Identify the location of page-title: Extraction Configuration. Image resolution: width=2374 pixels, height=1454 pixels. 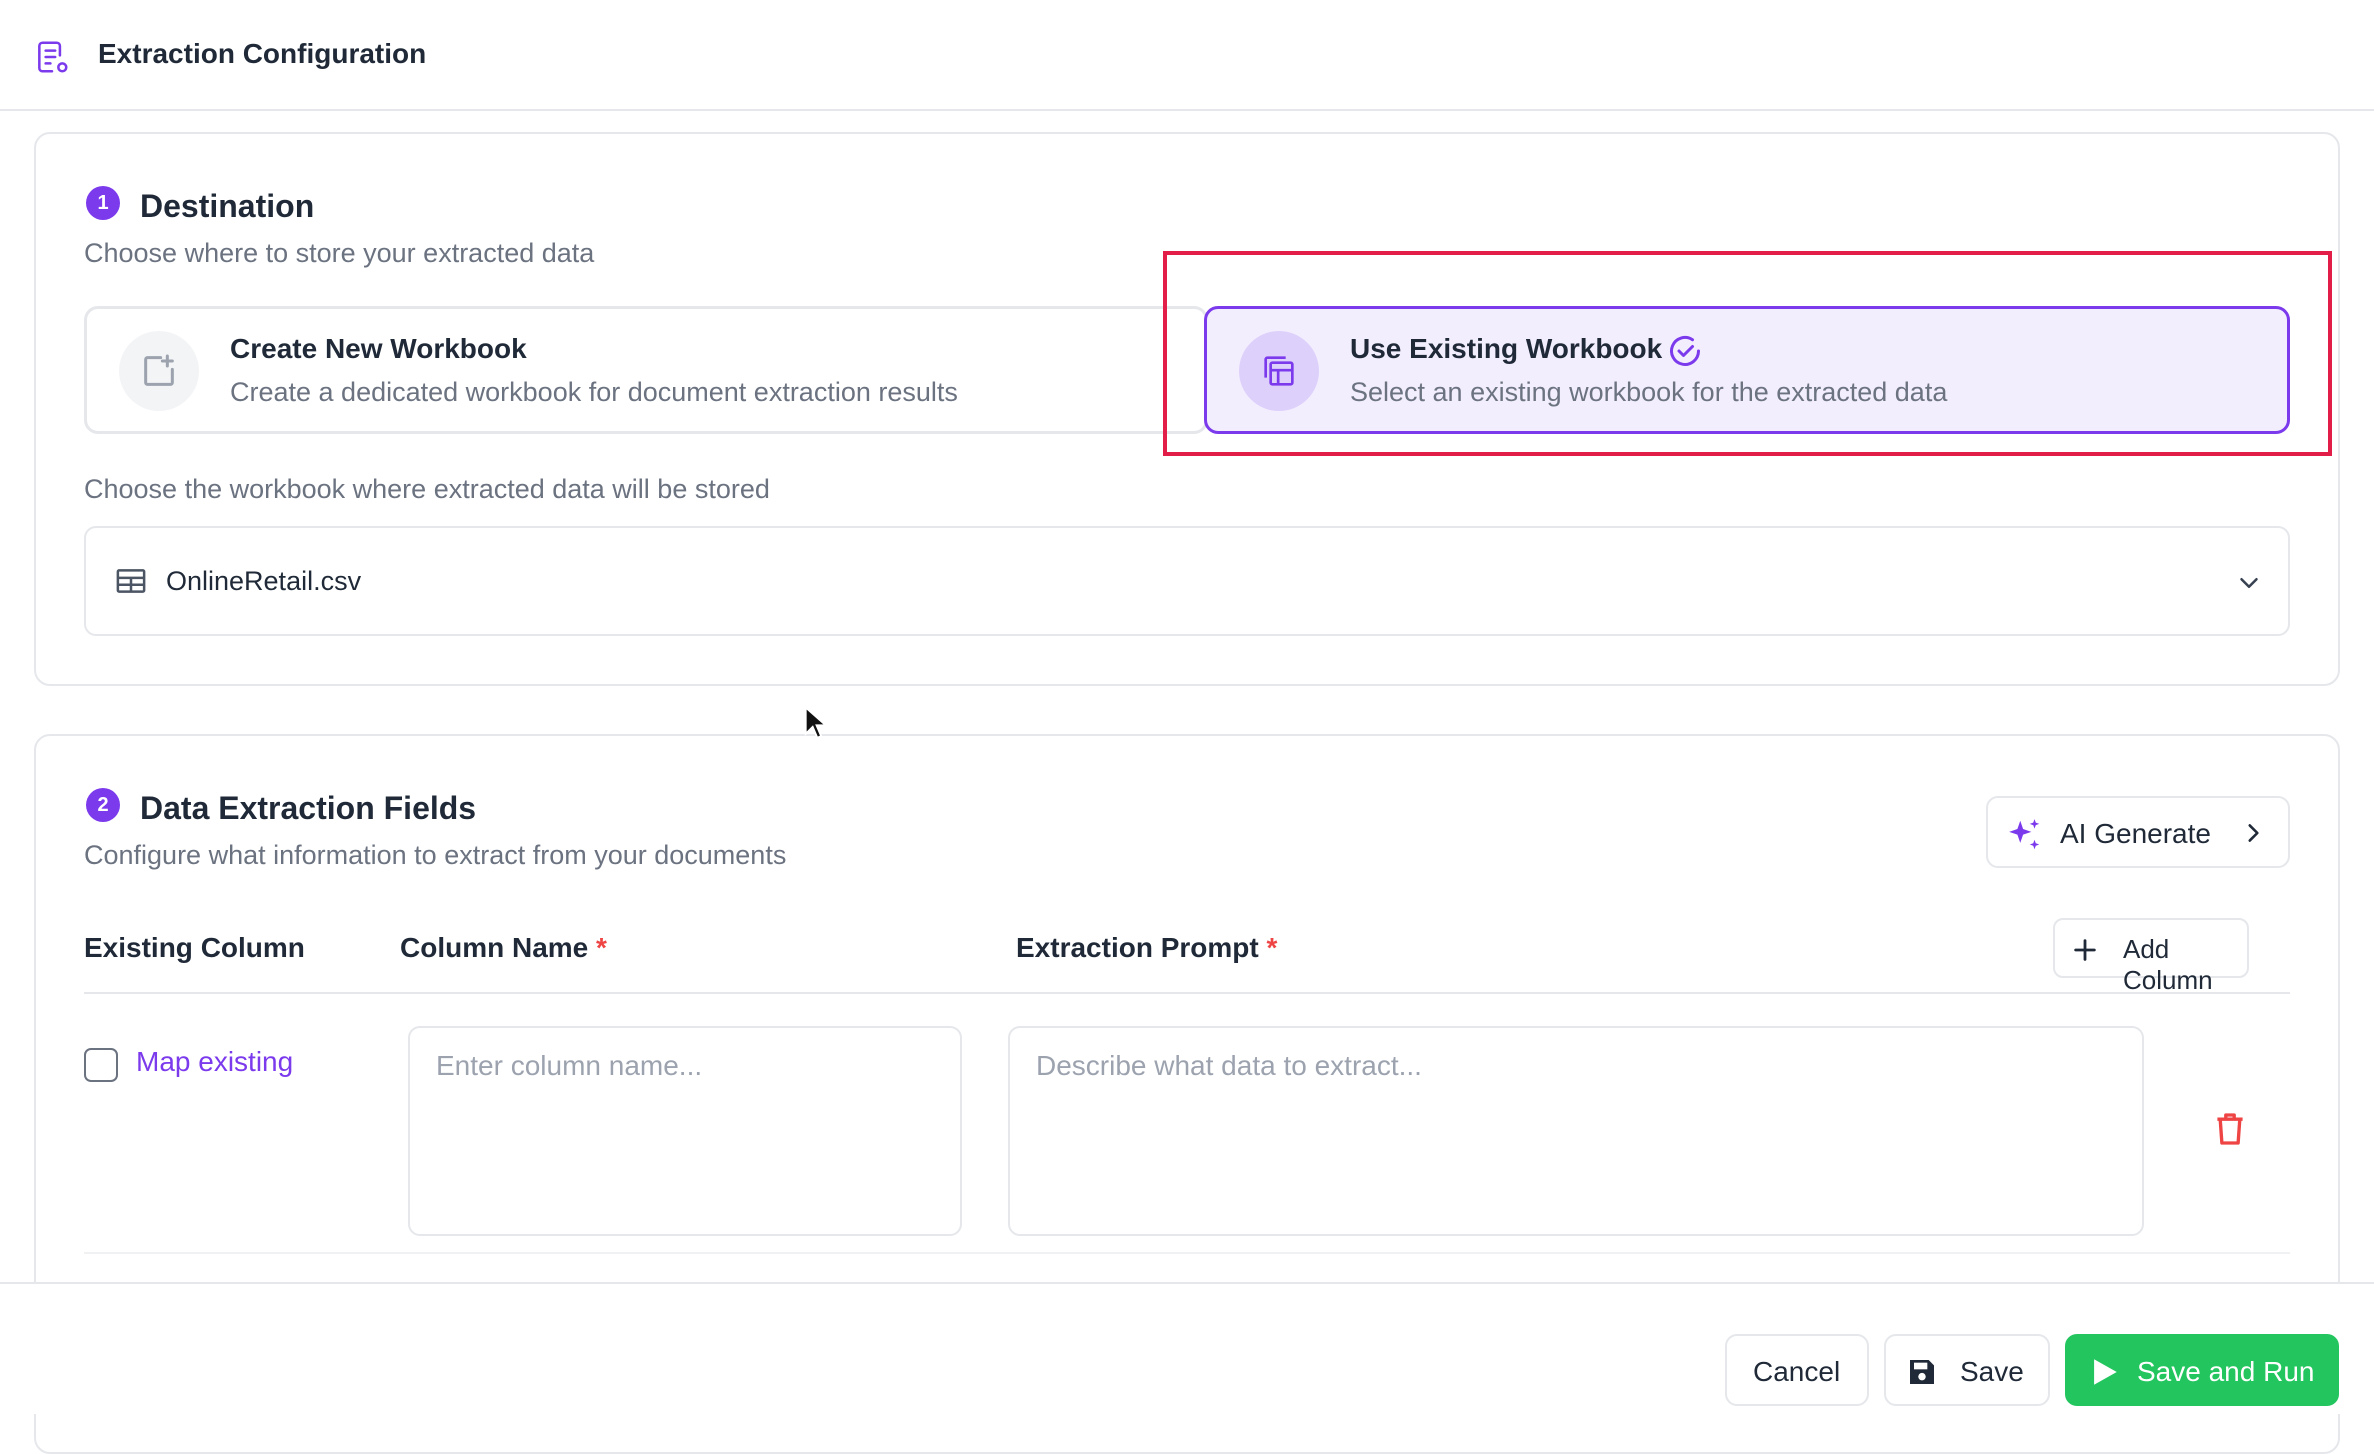
(262, 53).